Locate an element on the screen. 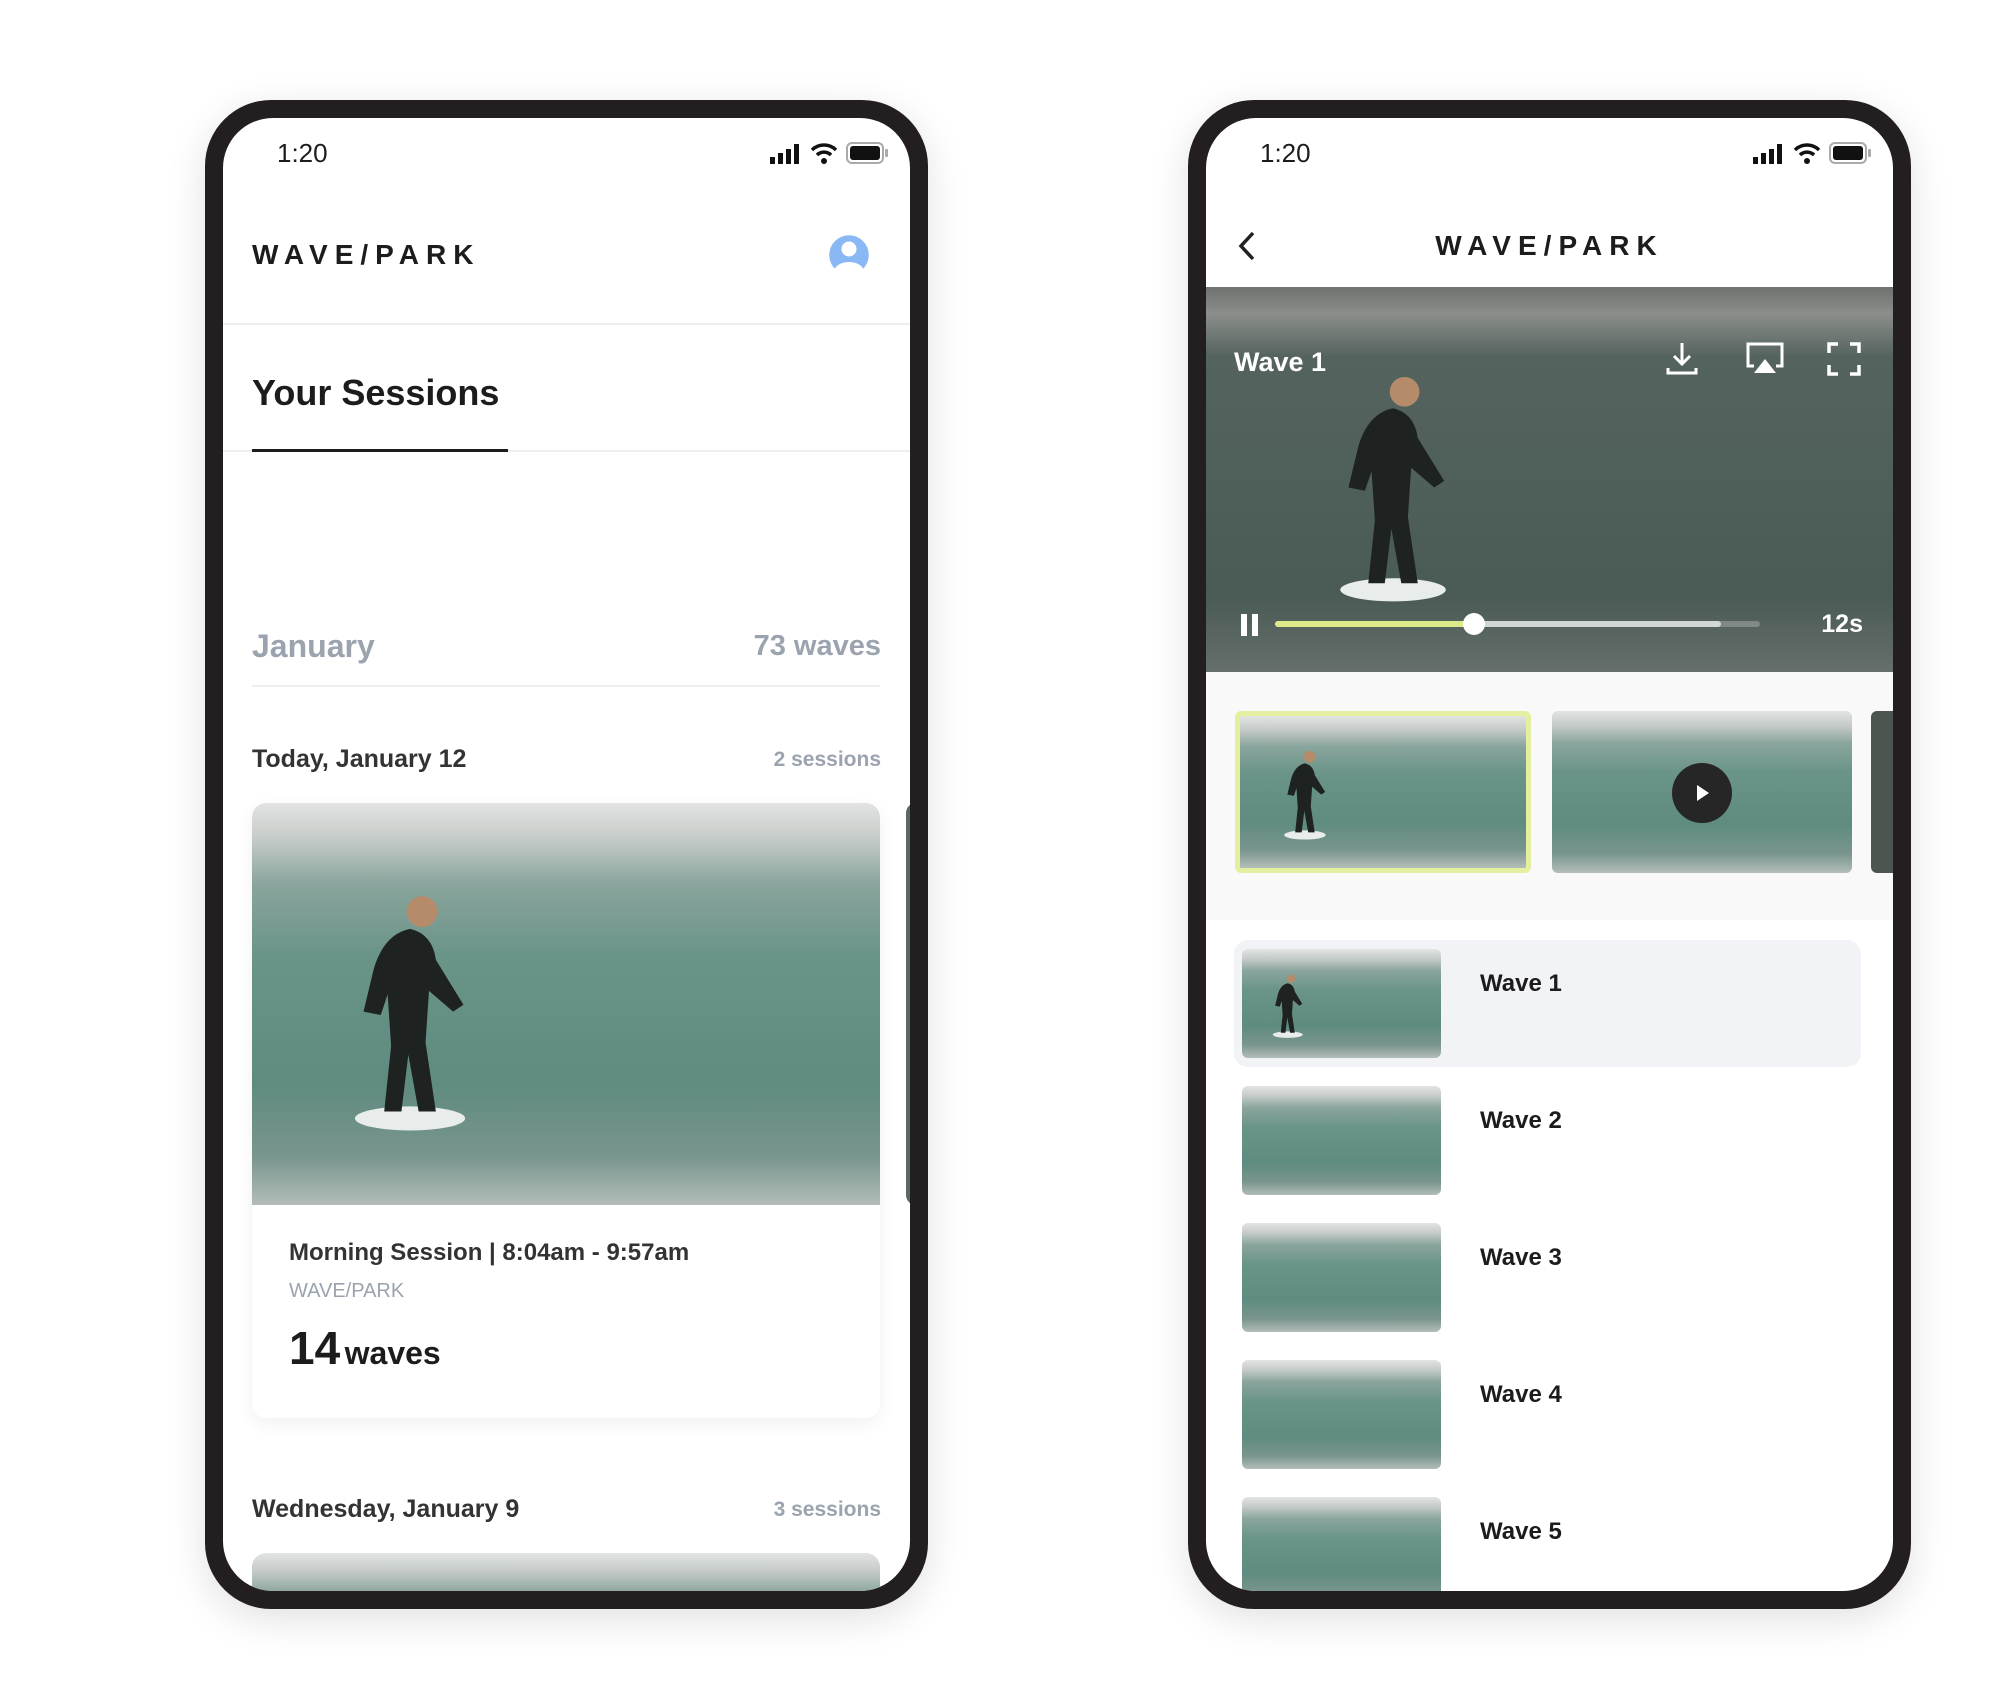 This screenshot has width=2000, height=1700. day-session-count: 3 sessions is located at coordinates (827, 1509).